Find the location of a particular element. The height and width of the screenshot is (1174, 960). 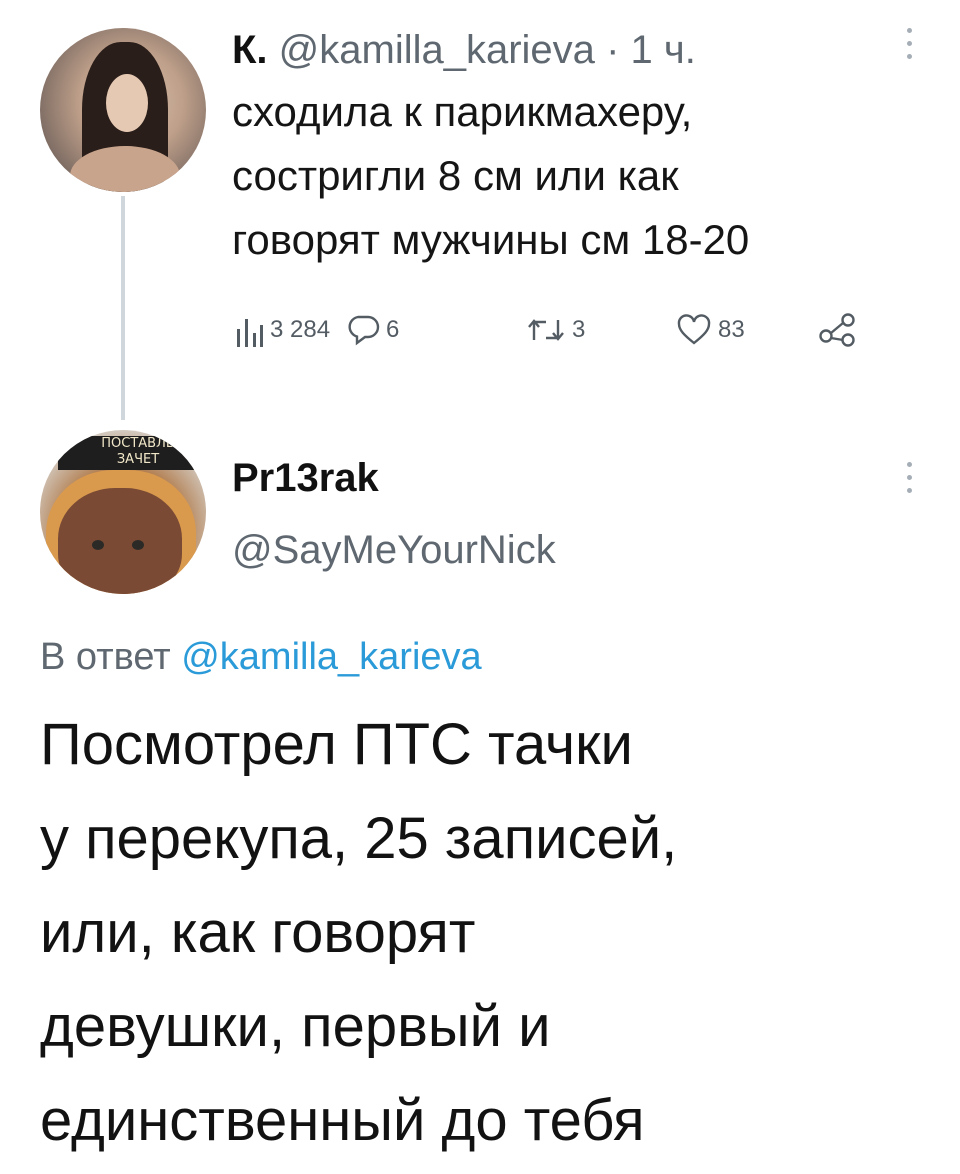

reply-bubble-icon is located at coordinates (364, 330).